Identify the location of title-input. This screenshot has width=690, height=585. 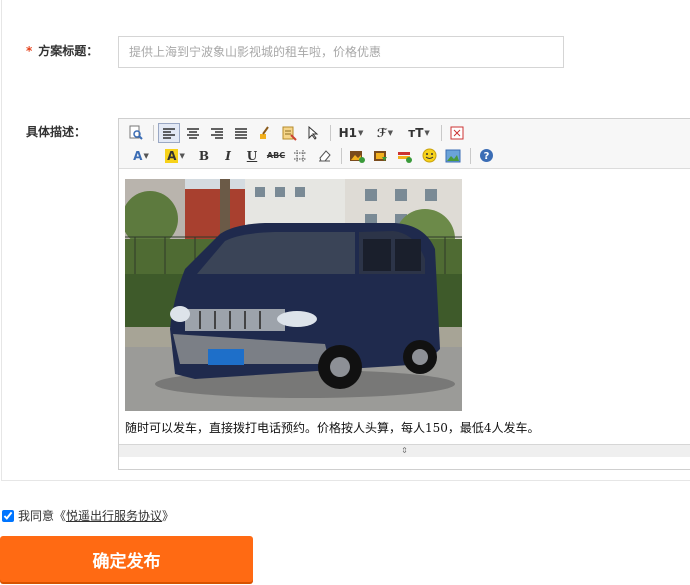
(341, 52).